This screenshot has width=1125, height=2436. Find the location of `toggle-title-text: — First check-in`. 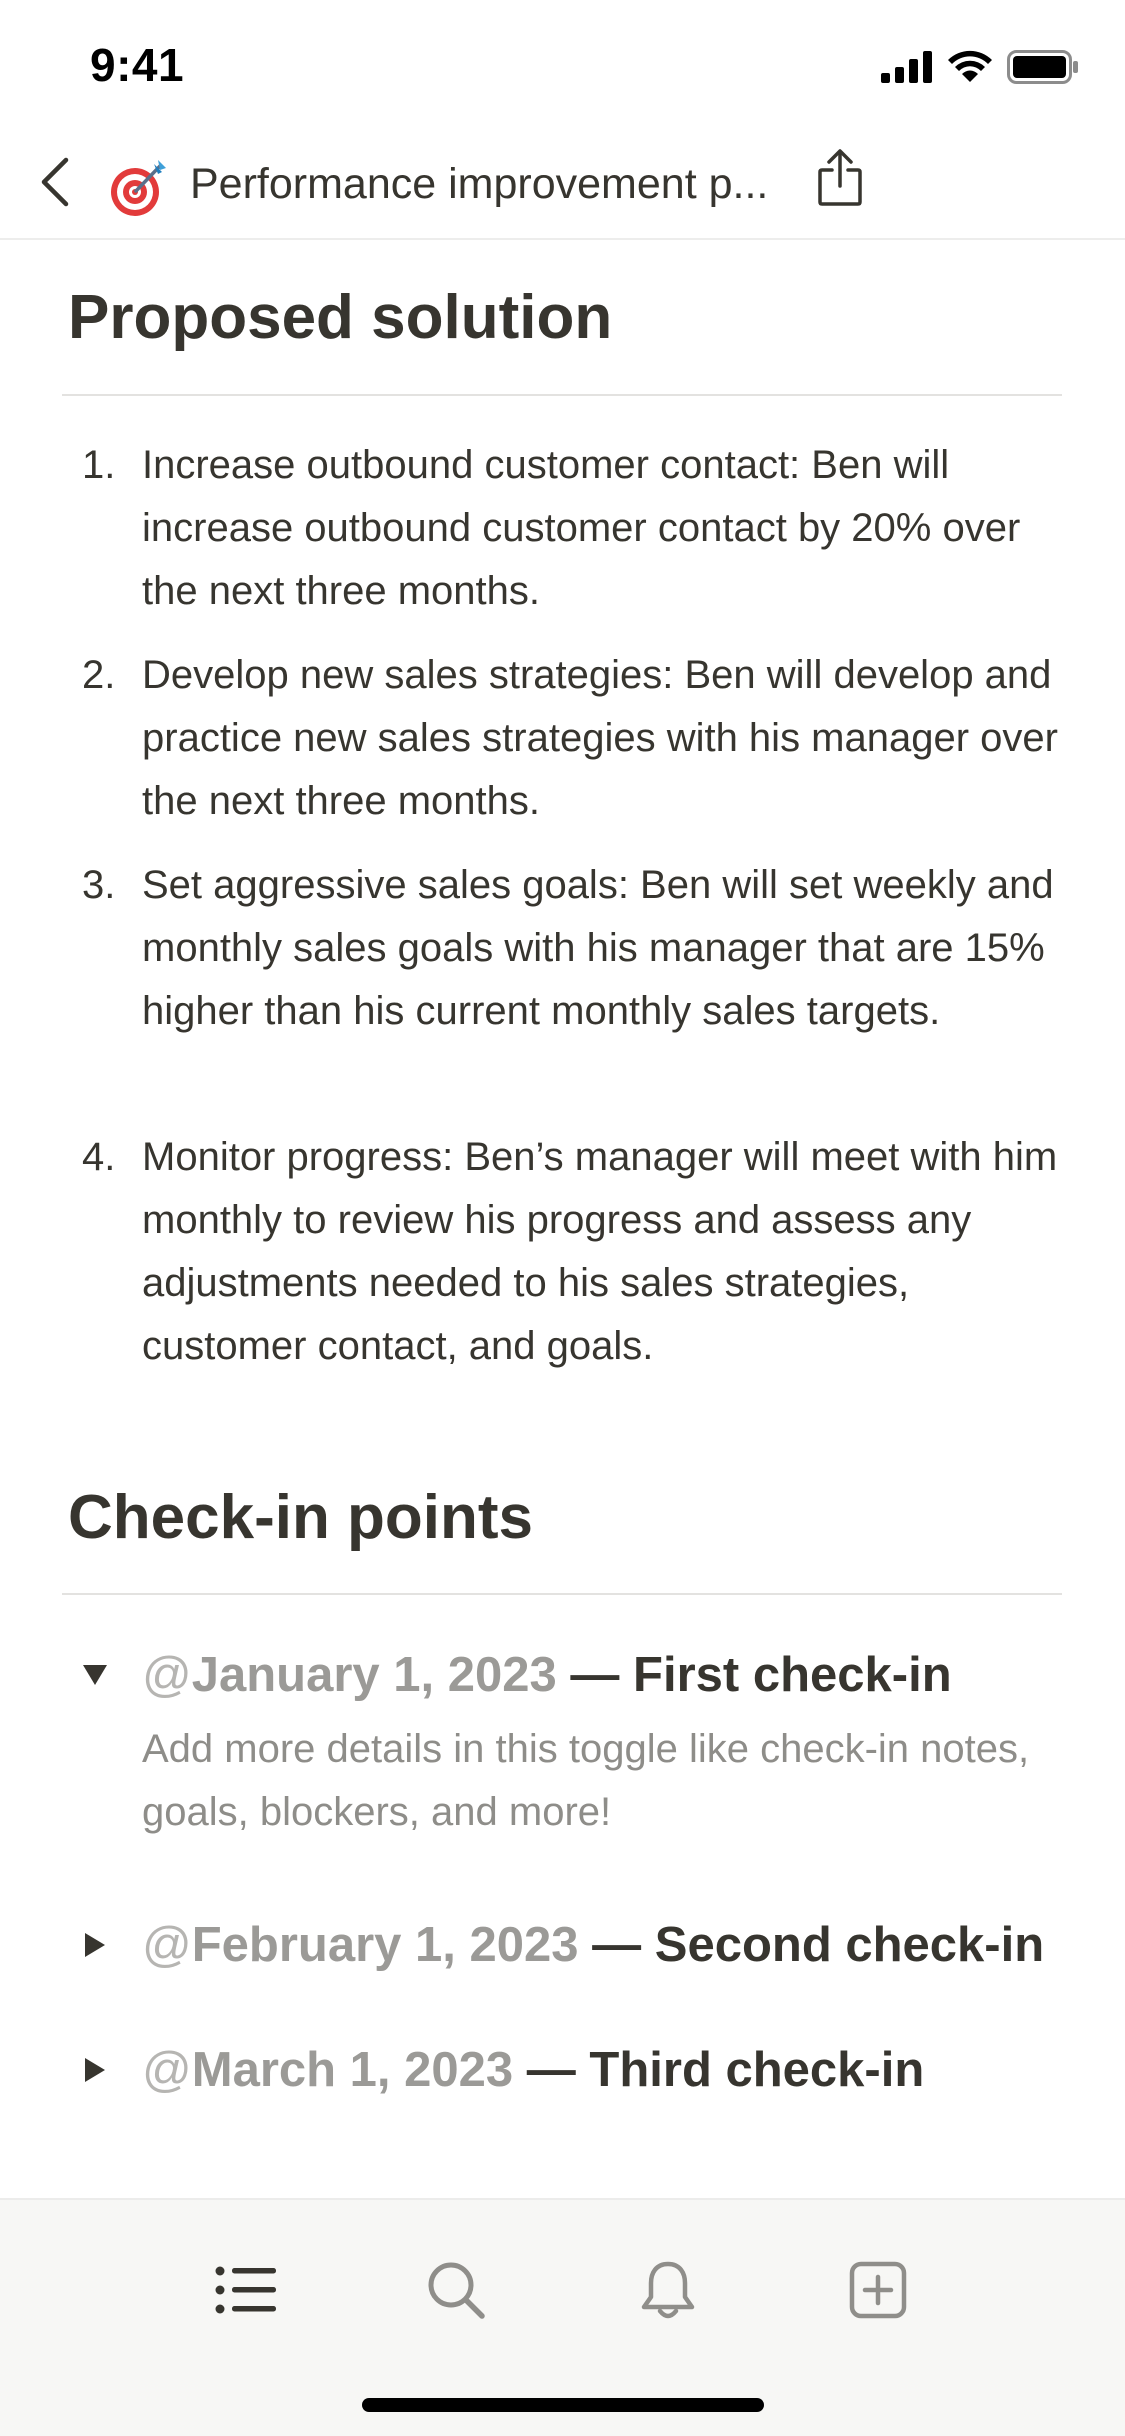

toggle-title-text: — First check-in is located at coordinates (754, 1675).